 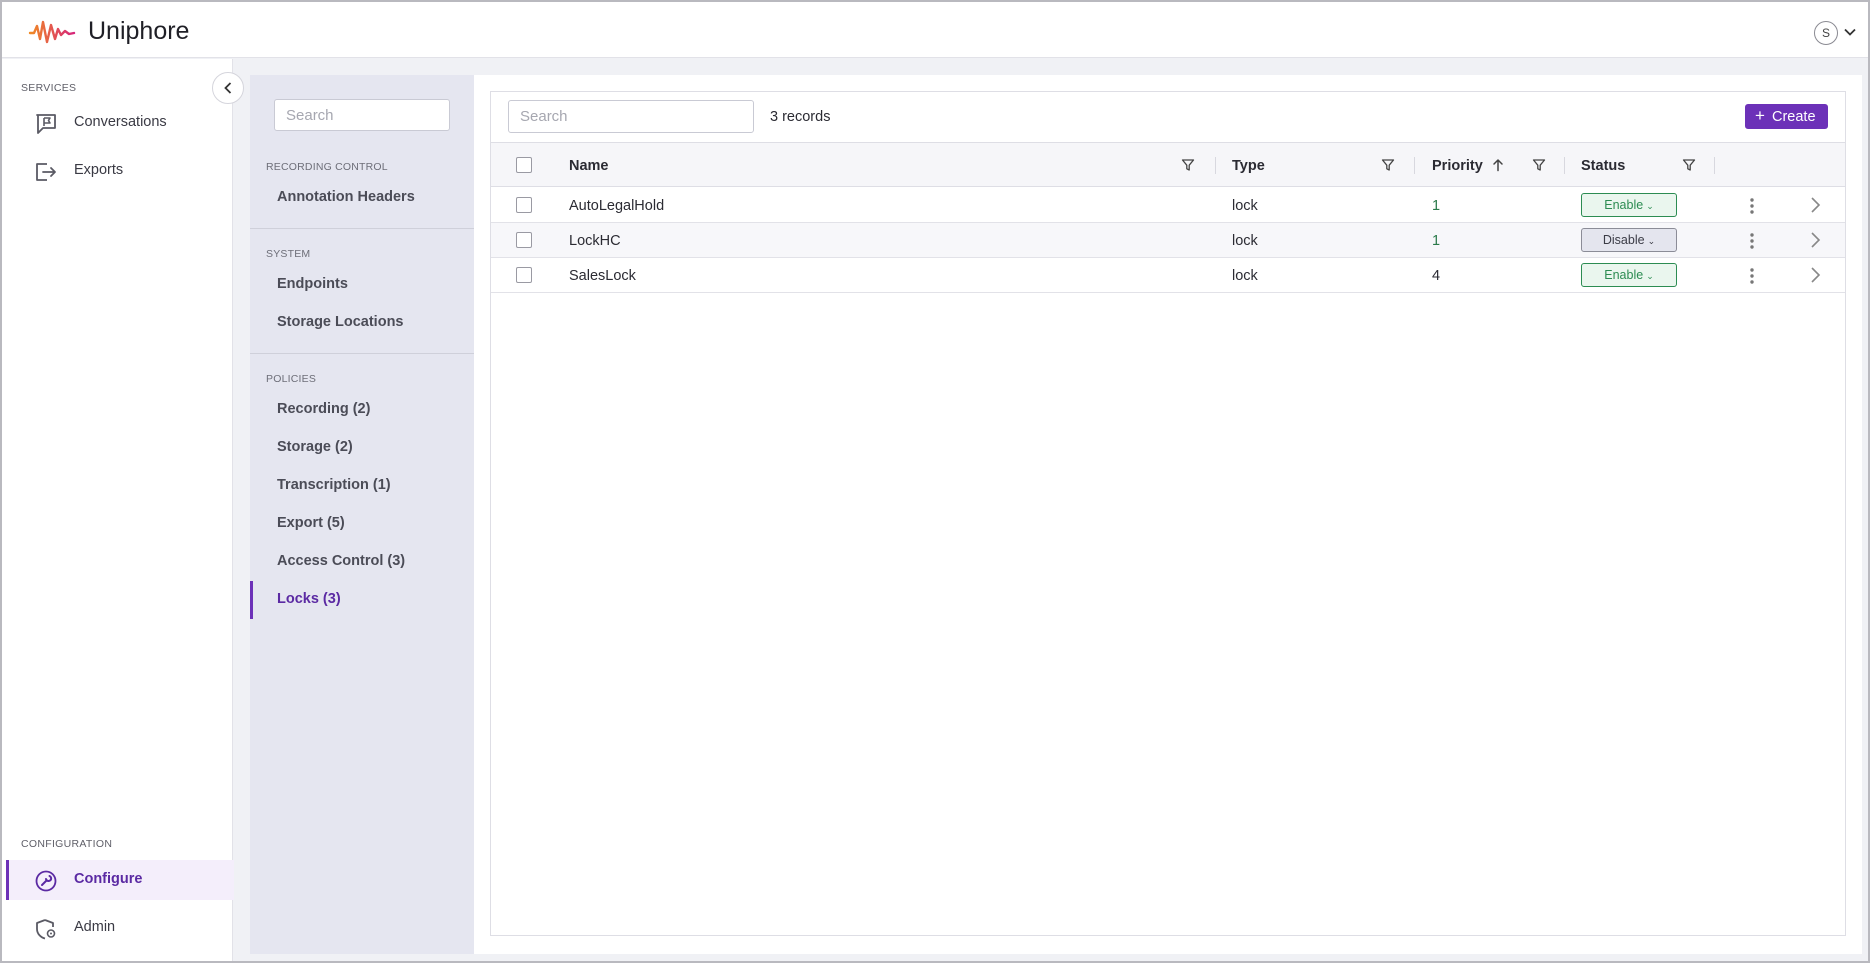 I want to click on plus-icon: +, so click(x=1760, y=115).